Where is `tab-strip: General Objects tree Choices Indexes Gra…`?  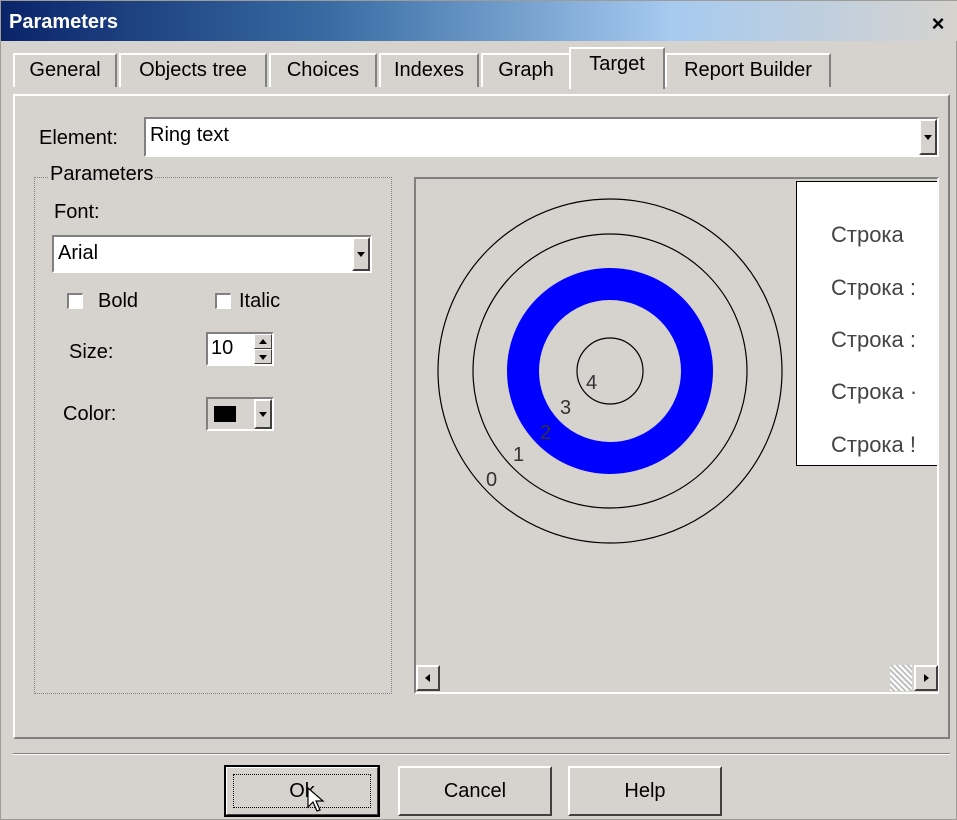
tab-strip: General Objects tree Choices Indexes Gra… is located at coordinates (478, 70).